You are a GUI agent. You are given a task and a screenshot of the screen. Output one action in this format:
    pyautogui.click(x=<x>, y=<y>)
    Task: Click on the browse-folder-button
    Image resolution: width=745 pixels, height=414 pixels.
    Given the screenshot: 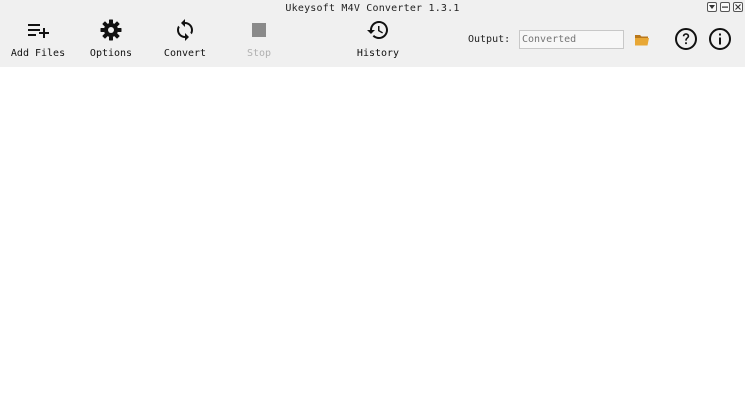 What is the action you would take?
    pyautogui.click(x=642, y=39)
    